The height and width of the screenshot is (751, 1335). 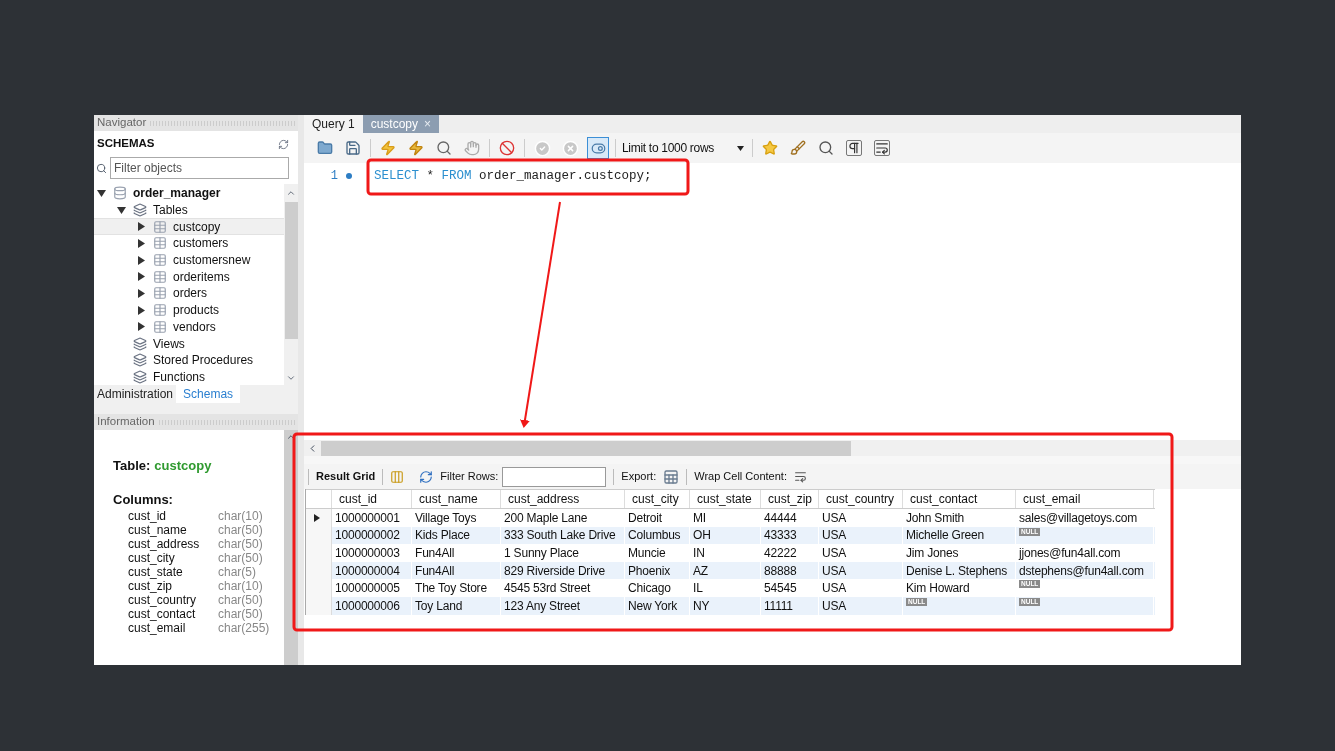 What do you see at coordinates (367, 571) in the screenshot?
I see `table-cell-text: 1000000004` at bounding box center [367, 571].